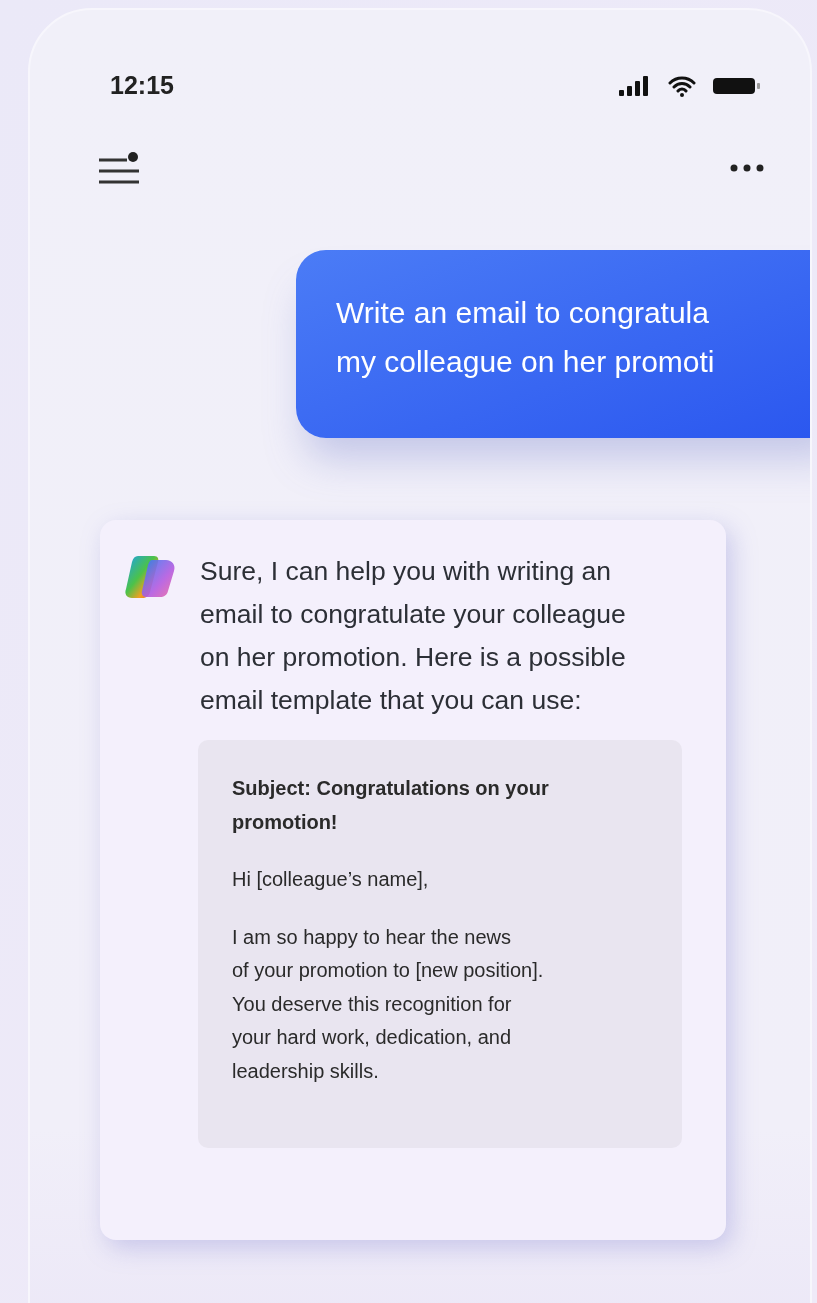 This screenshot has width=817, height=1303. Describe the element at coordinates (331, 879) in the screenshot. I see `email-greeting: Hi [colleague’s name],` at that location.